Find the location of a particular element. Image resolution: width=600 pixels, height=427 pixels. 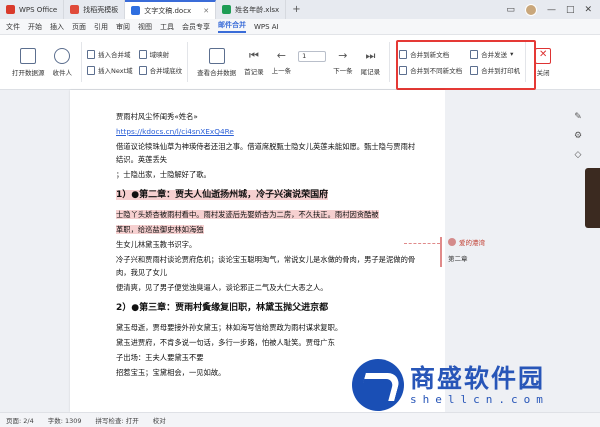

maximize-icon: □ is located at coordinates (570, 10).